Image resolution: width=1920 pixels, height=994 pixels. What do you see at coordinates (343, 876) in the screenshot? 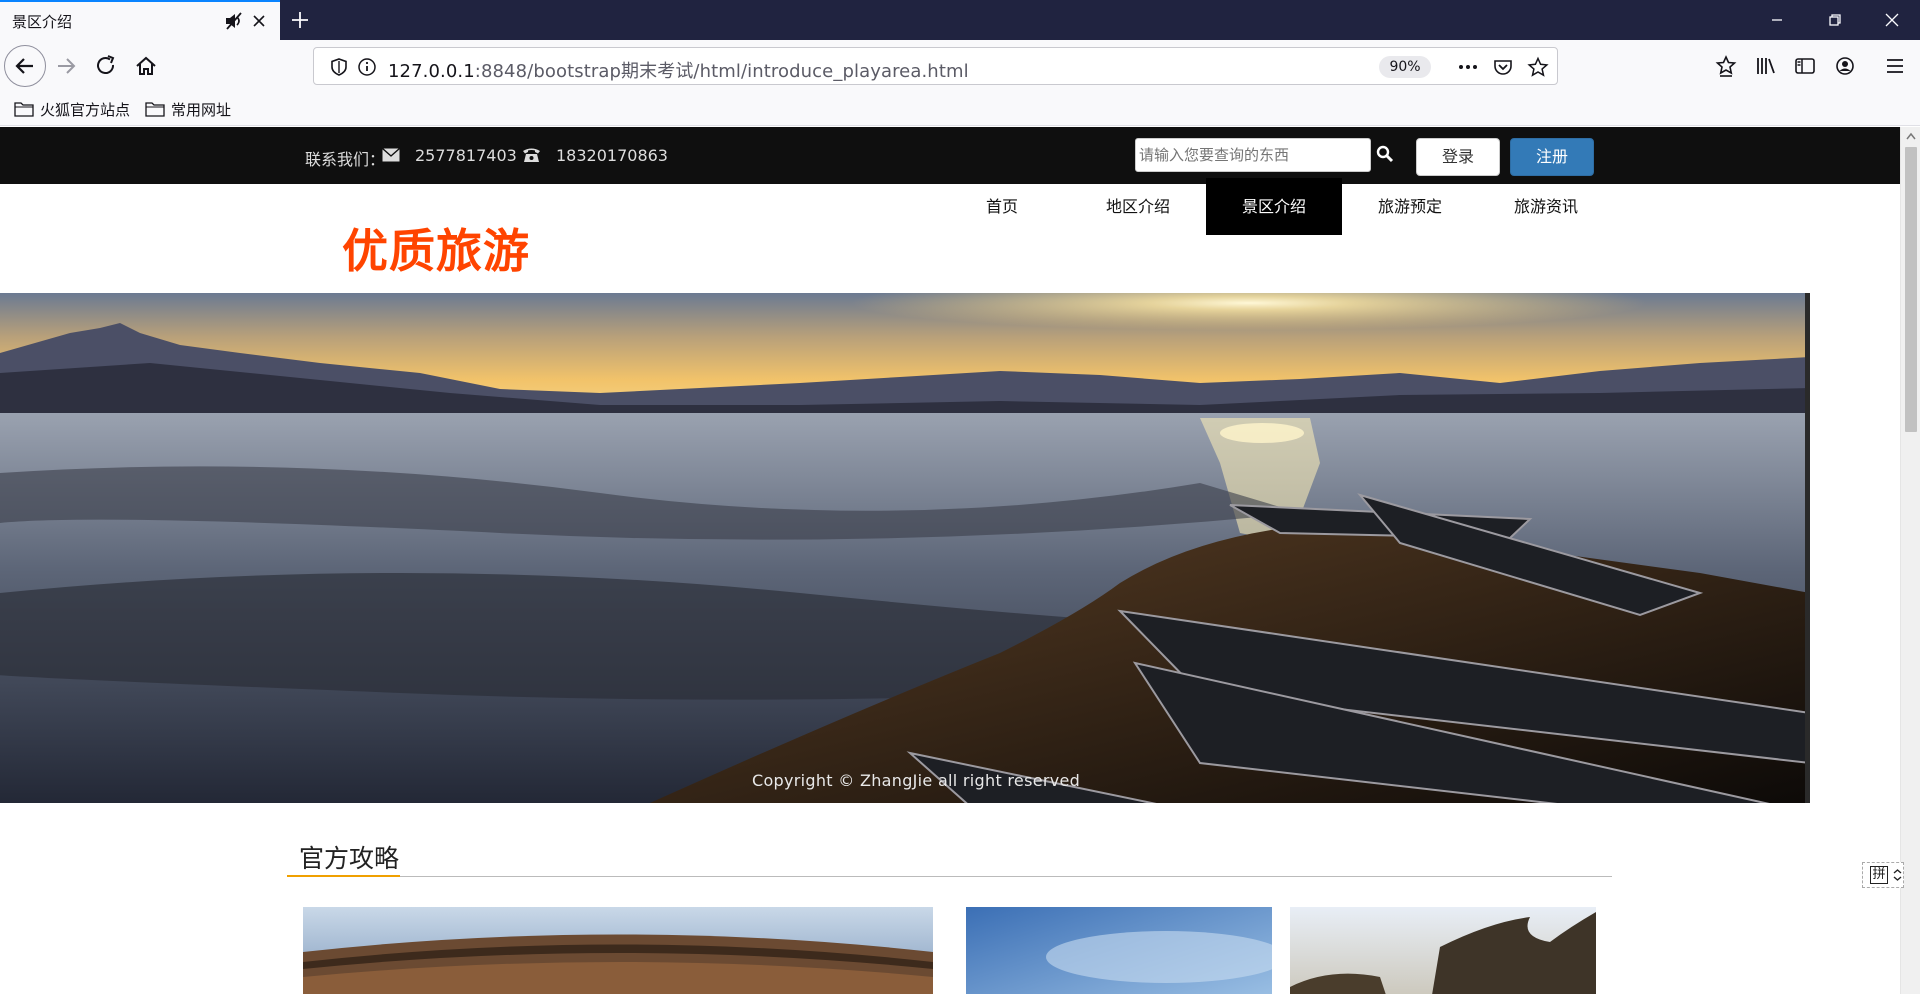
I see `section-accent-underline` at bounding box center [343, 876].